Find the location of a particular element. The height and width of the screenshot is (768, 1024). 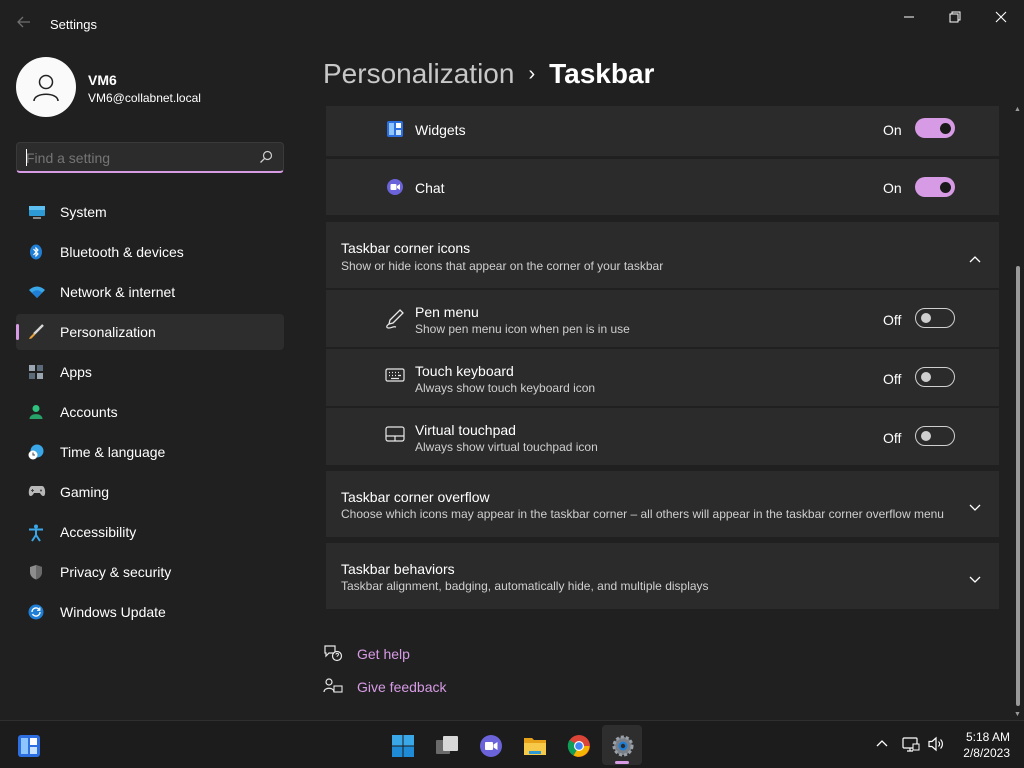

sidebar-item-personalization: Personalization is located at coordinates (150, 332).